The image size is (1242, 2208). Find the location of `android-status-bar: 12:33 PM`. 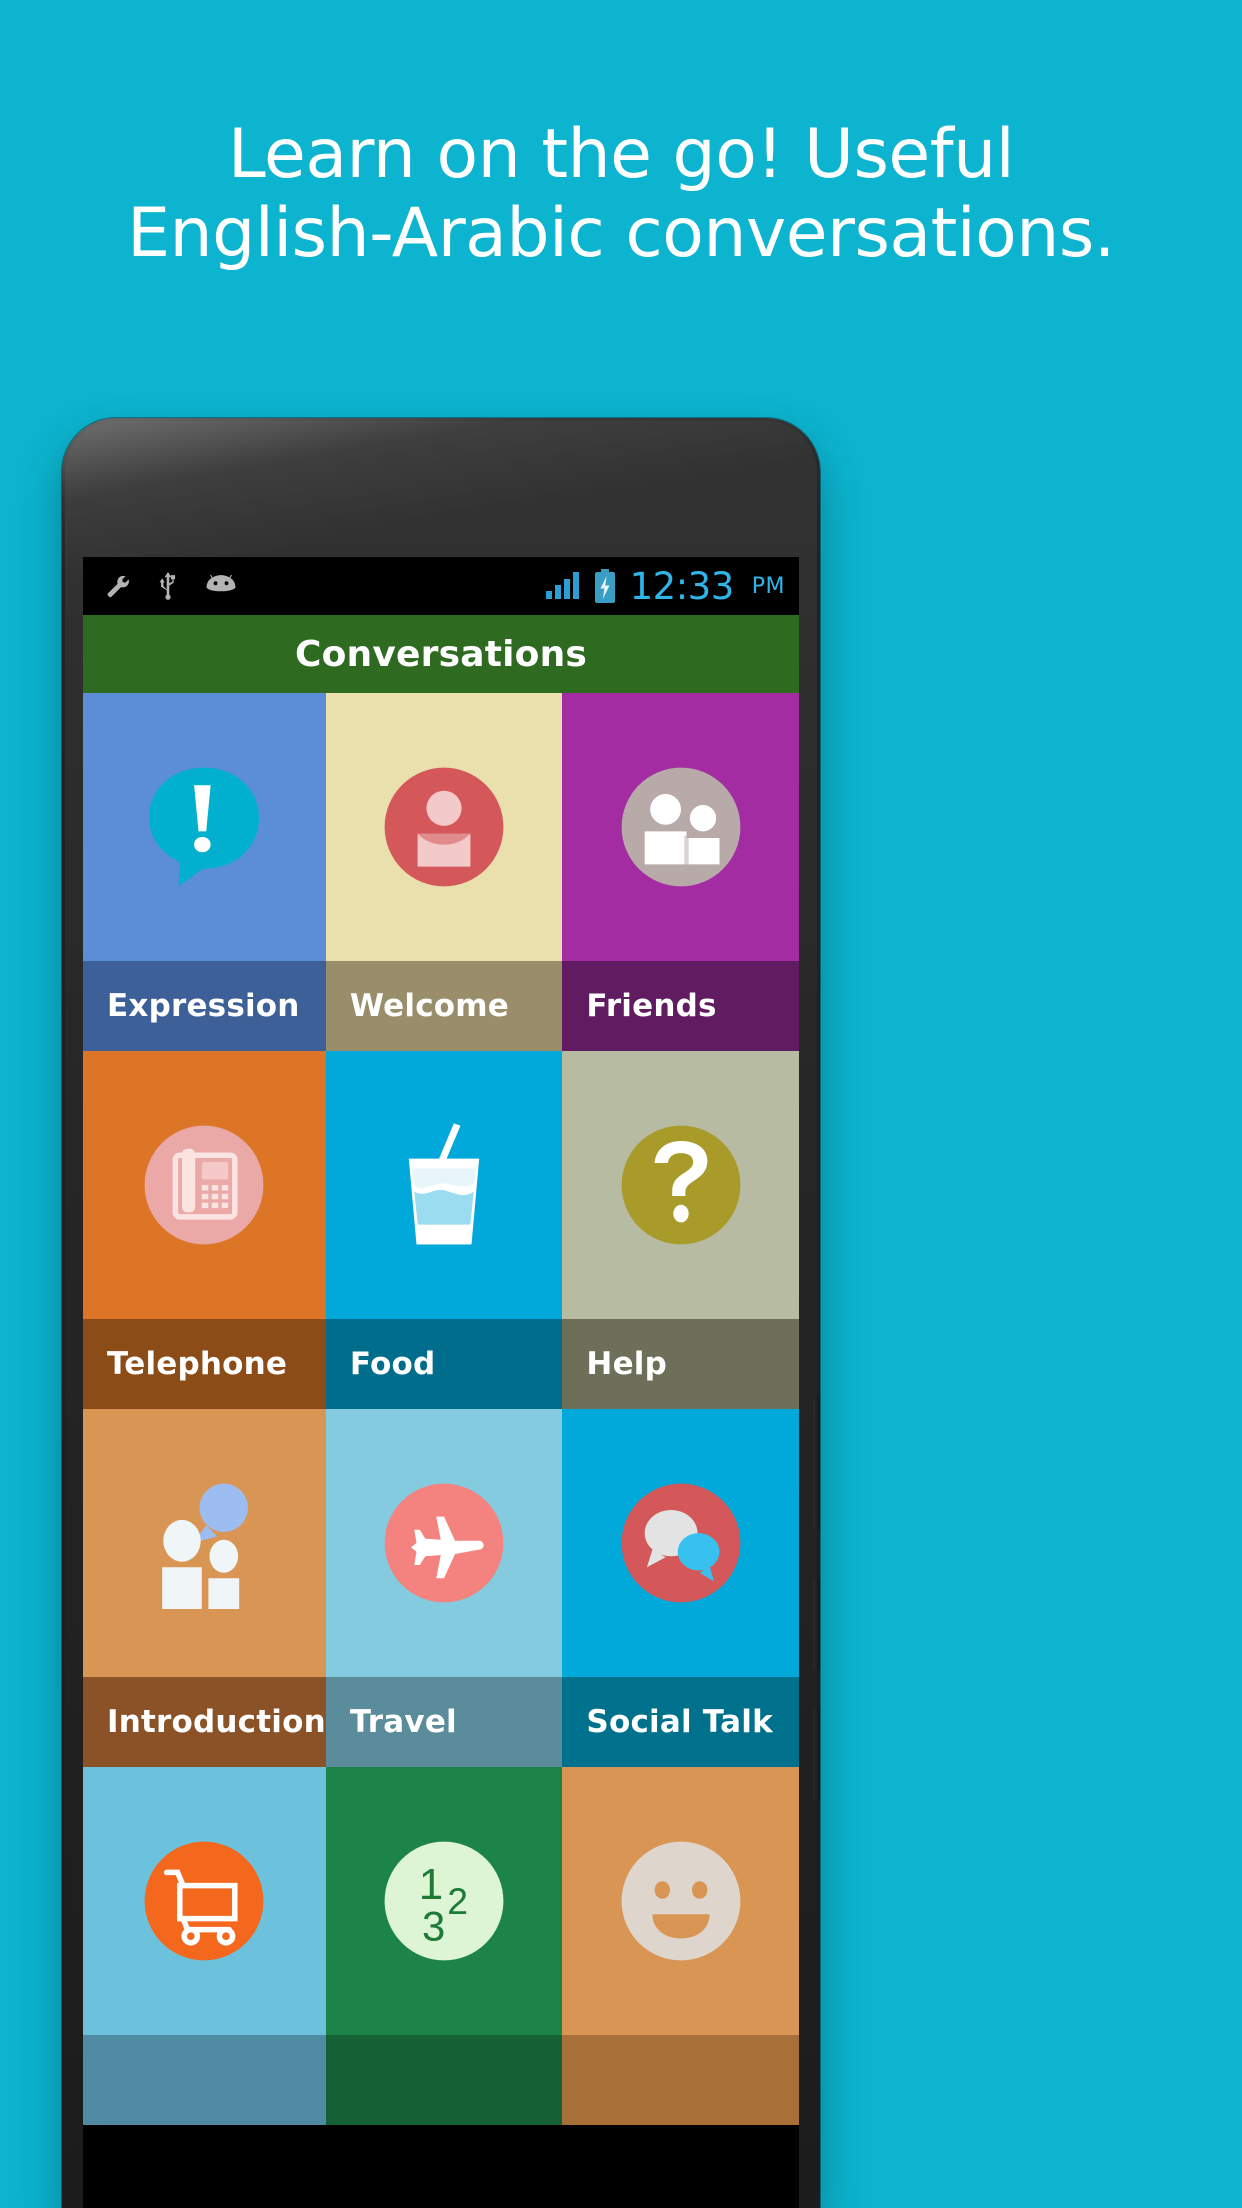

android-status-bar: 12:33 PM is located at coordinates (441, 586).